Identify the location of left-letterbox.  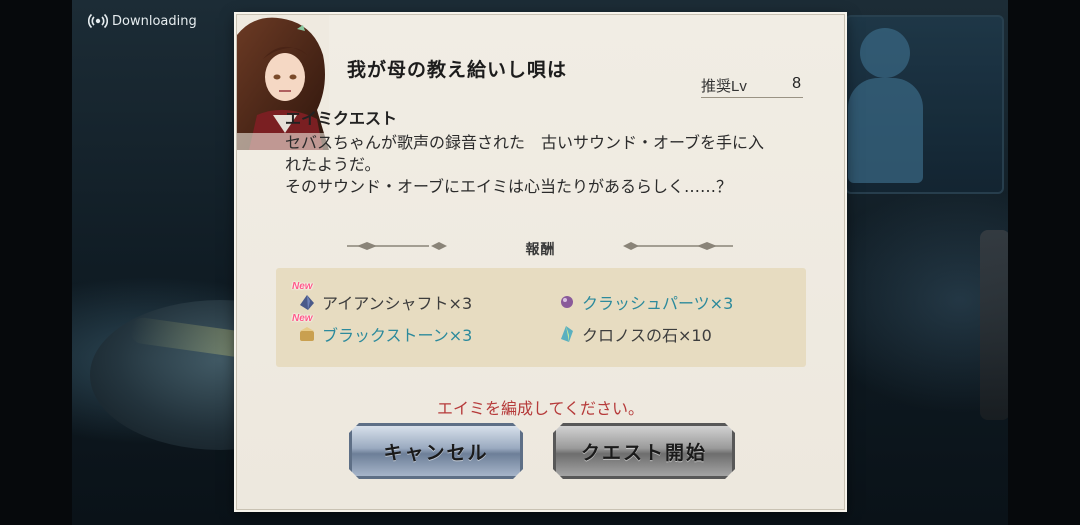
(36, 262).